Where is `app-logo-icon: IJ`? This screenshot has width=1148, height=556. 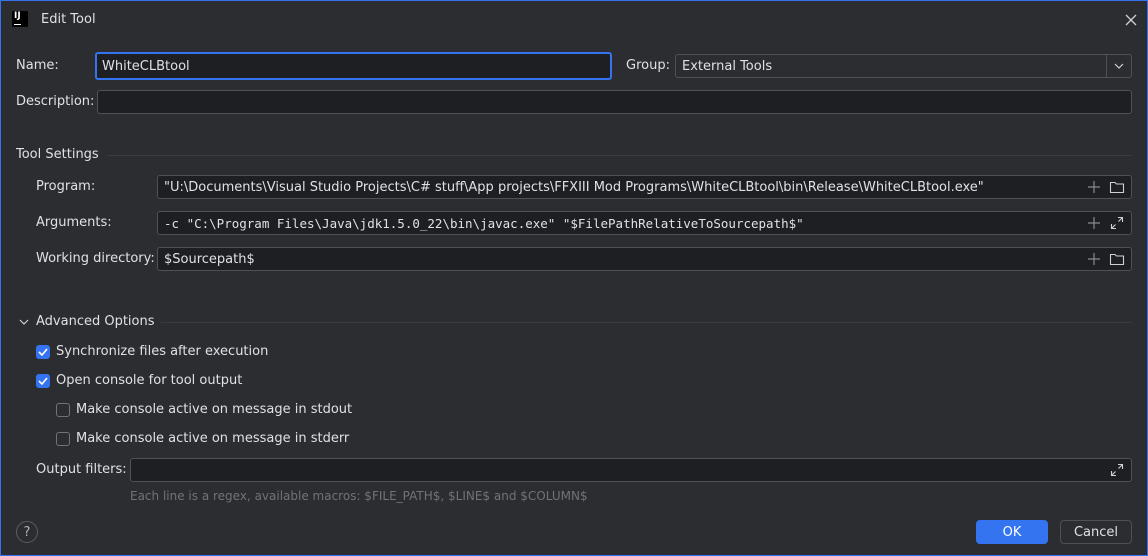
app-logo-icon: IJ is located at coordinates (20, 19).